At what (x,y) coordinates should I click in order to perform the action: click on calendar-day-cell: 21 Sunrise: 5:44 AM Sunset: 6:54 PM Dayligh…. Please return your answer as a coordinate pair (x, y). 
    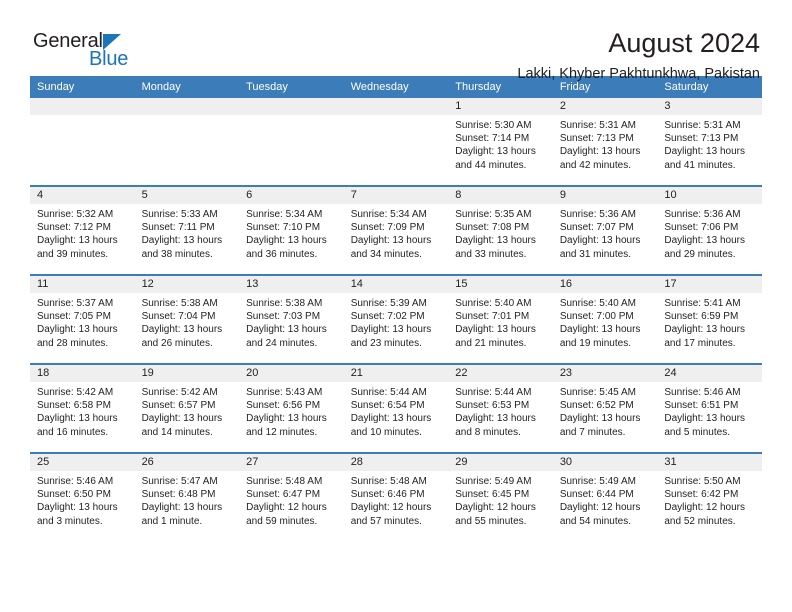
    Looking at the image, I should click on (396, 408).